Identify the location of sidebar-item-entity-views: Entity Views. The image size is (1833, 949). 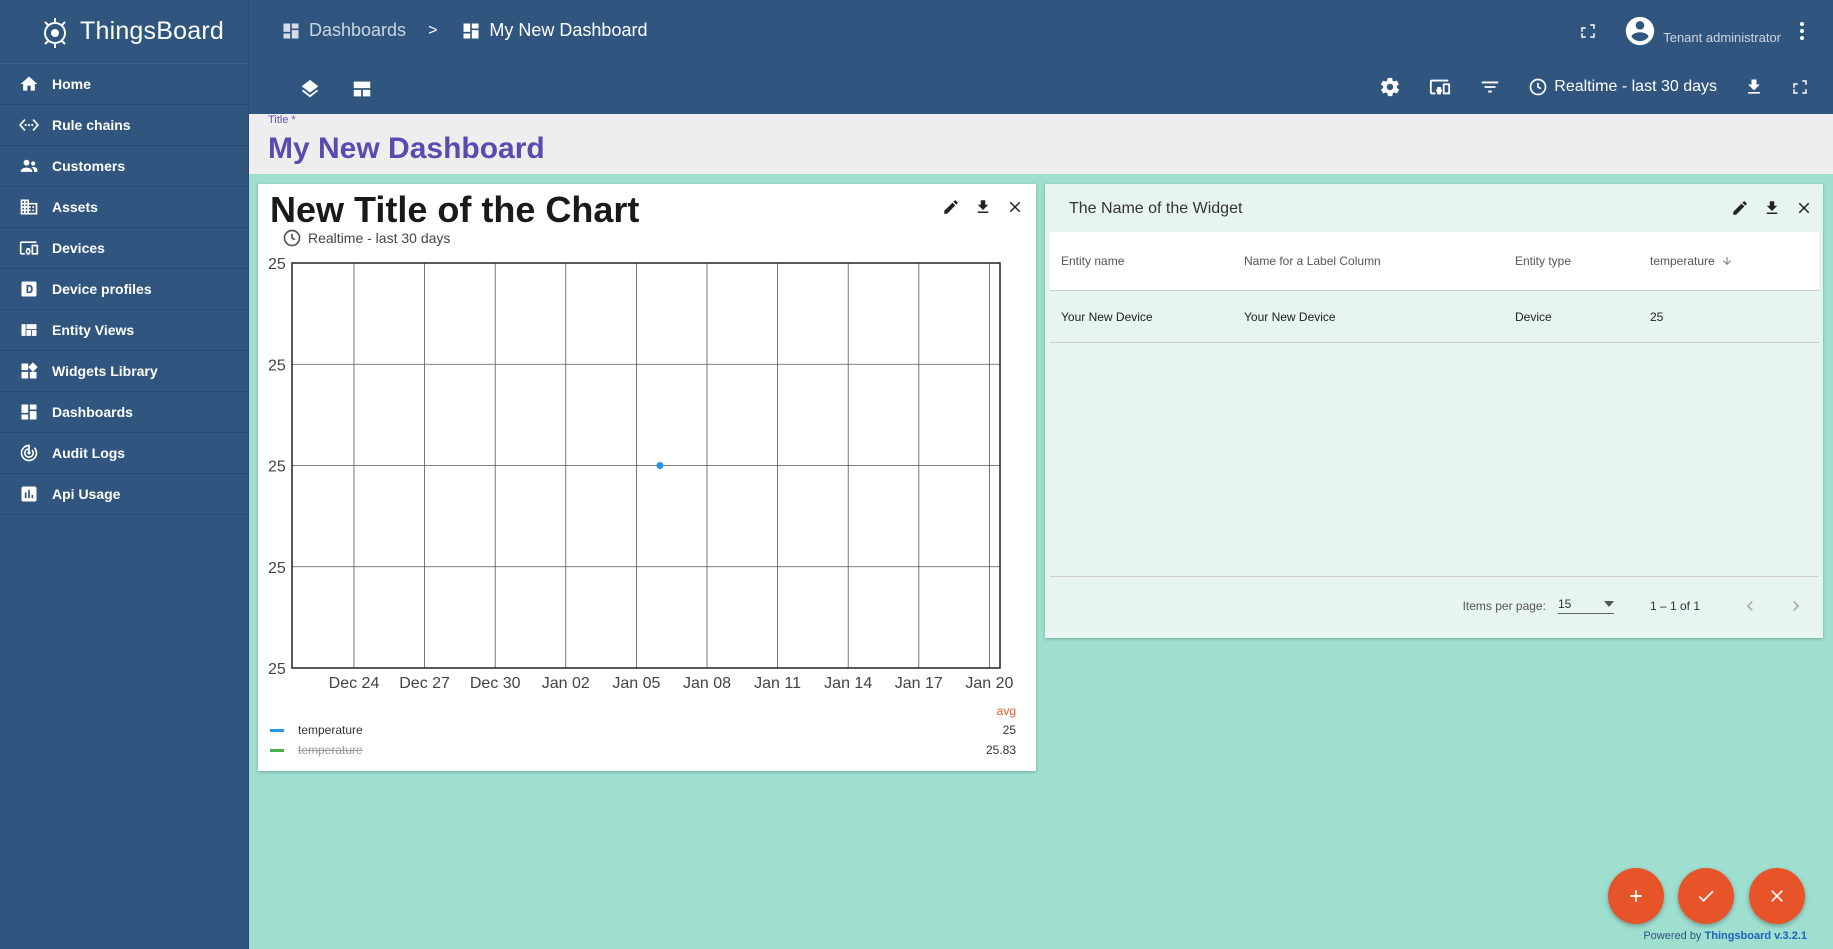
(124, 330).